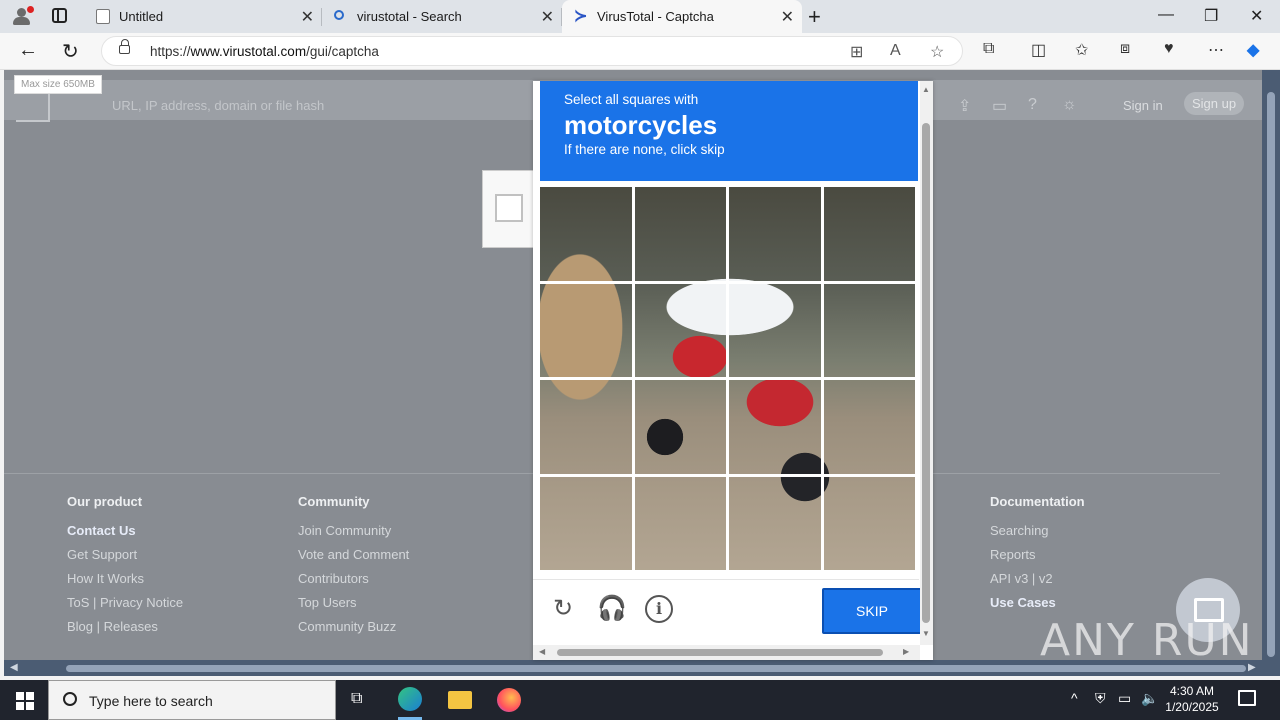 The width and height of the screenshot is (1280, 720). What do you see at coordinates (1256, 16) in the screenshot?
I see `close-window-icon: ✕` at bounding box center [1256, 16].